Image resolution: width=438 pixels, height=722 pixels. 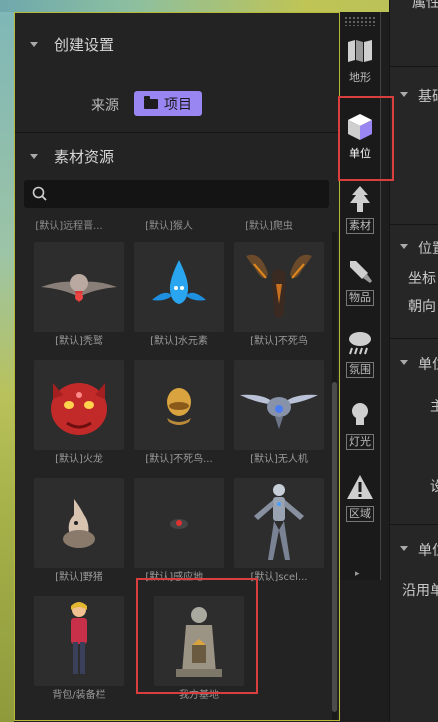 What do you see at coordinates (179, 287) in the screenshot?
I see `water-elemental-icon` at bounding box center [179, 287].